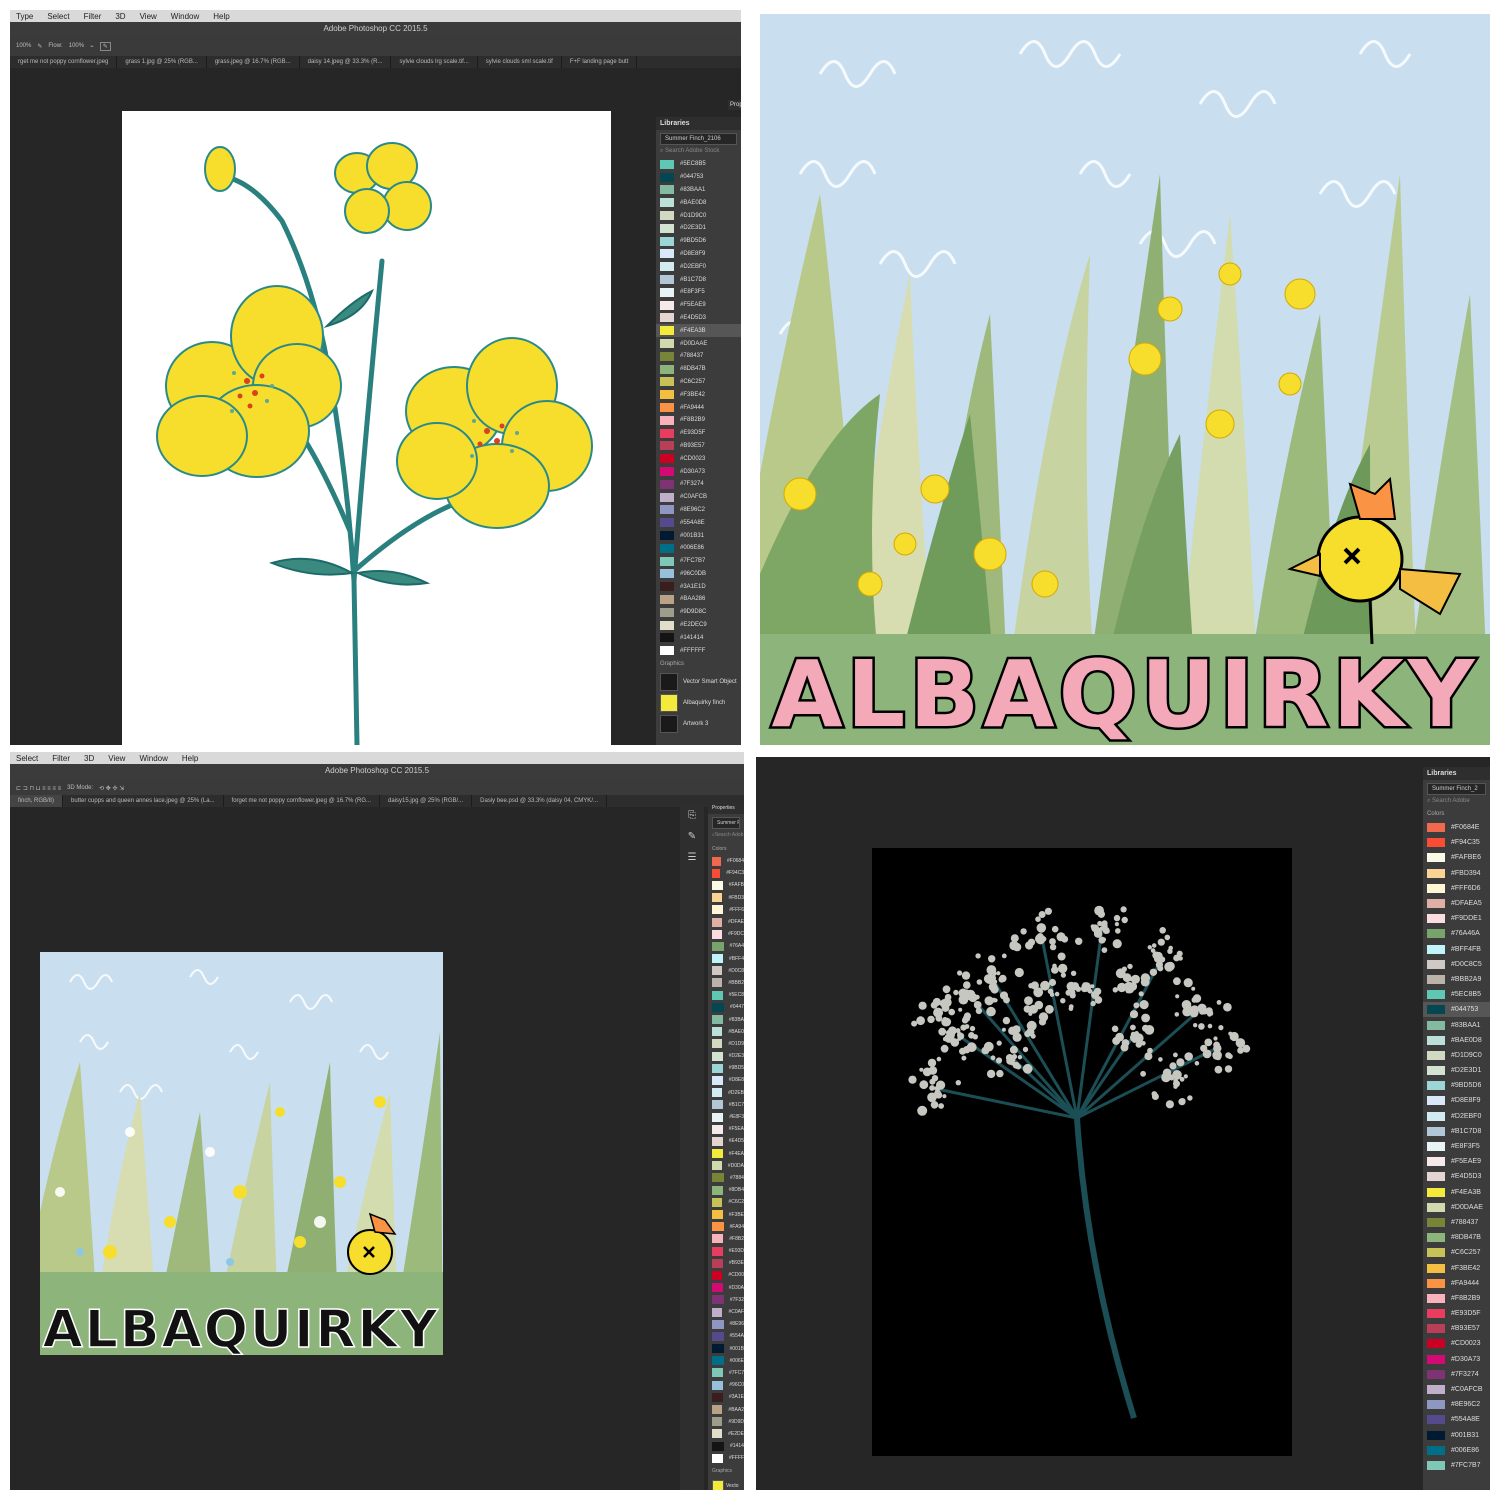 This screenshot has width=1500, height=1500. What do you see at coordinates (698, 702) in the screenshot?
I see `graphic-item: Albaquirky finch` at bounding box center [698, 702].